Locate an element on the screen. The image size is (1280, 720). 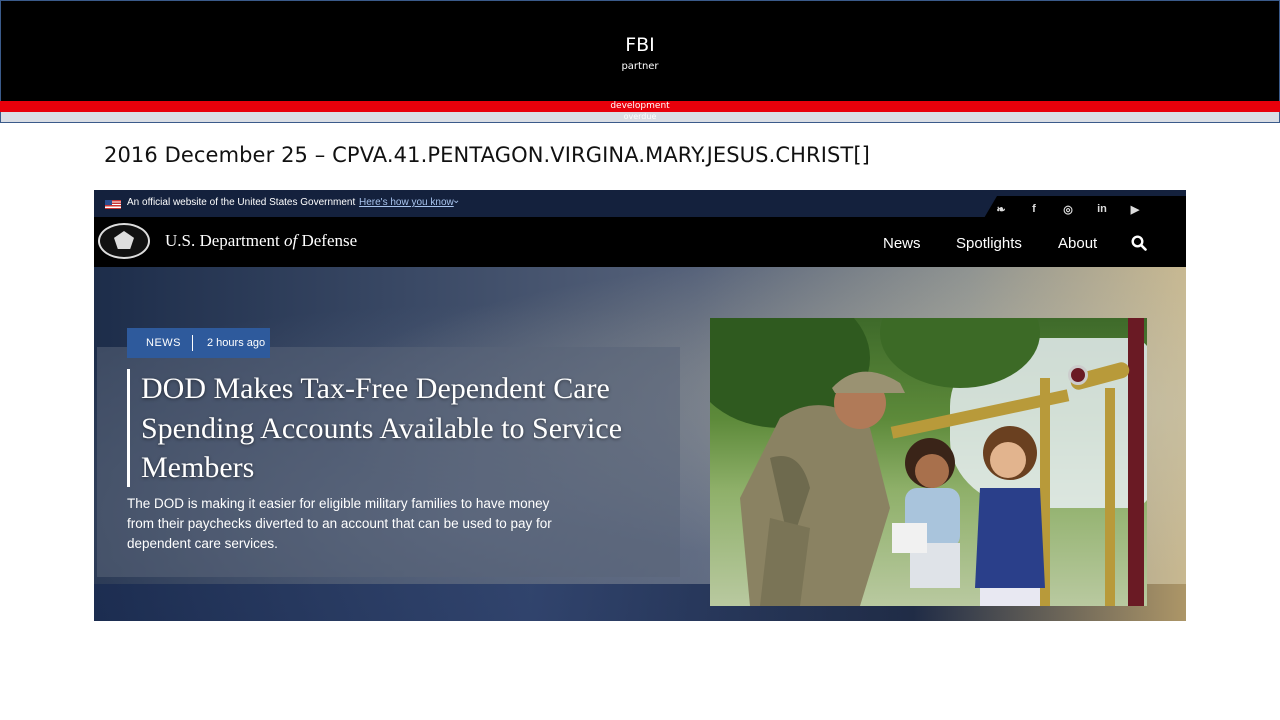
playground-post is located at coordinates (1136, 462).